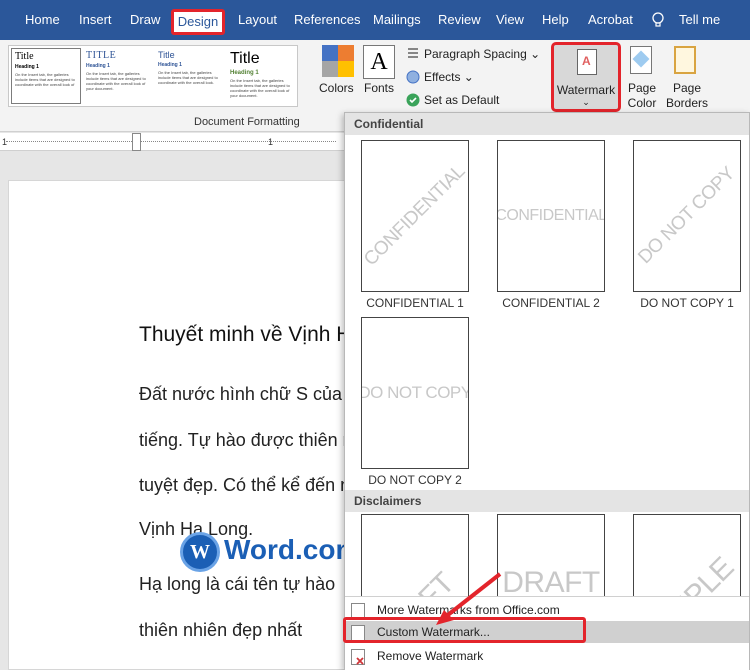 The width and height of the screenshot is (750, 670). I want to click on watermark-option-sample-1: SAMPLE, so click(687, 555).